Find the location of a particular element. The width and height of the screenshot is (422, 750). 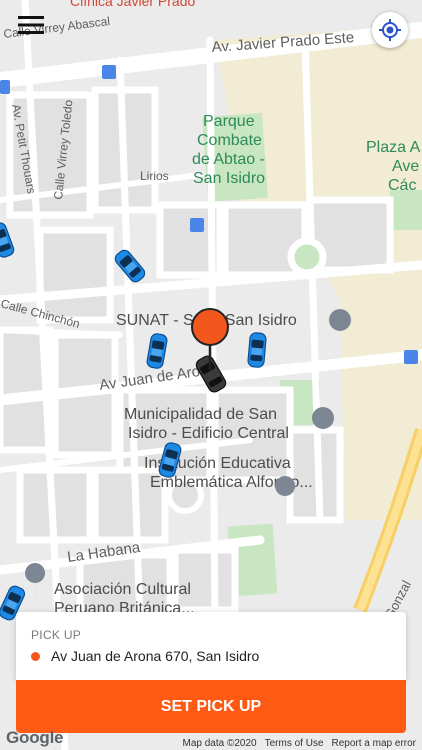

park-label-line4: San Isidro is located at coordinates (229, 178).